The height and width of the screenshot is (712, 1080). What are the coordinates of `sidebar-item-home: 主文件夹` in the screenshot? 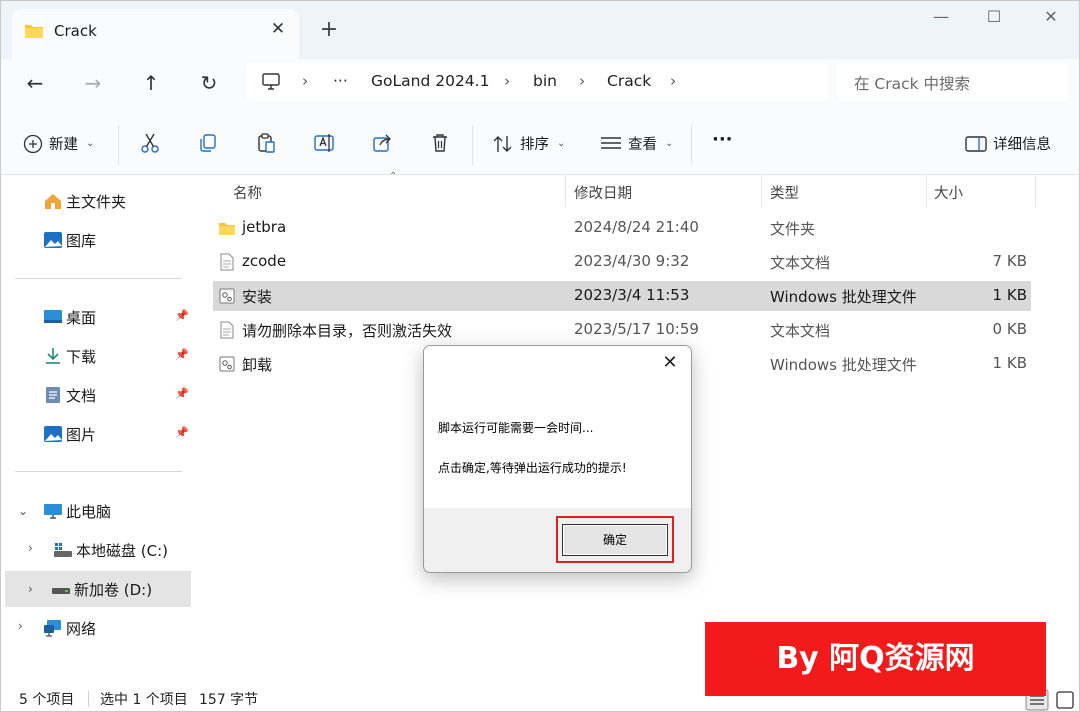 It's located at (84, 201).